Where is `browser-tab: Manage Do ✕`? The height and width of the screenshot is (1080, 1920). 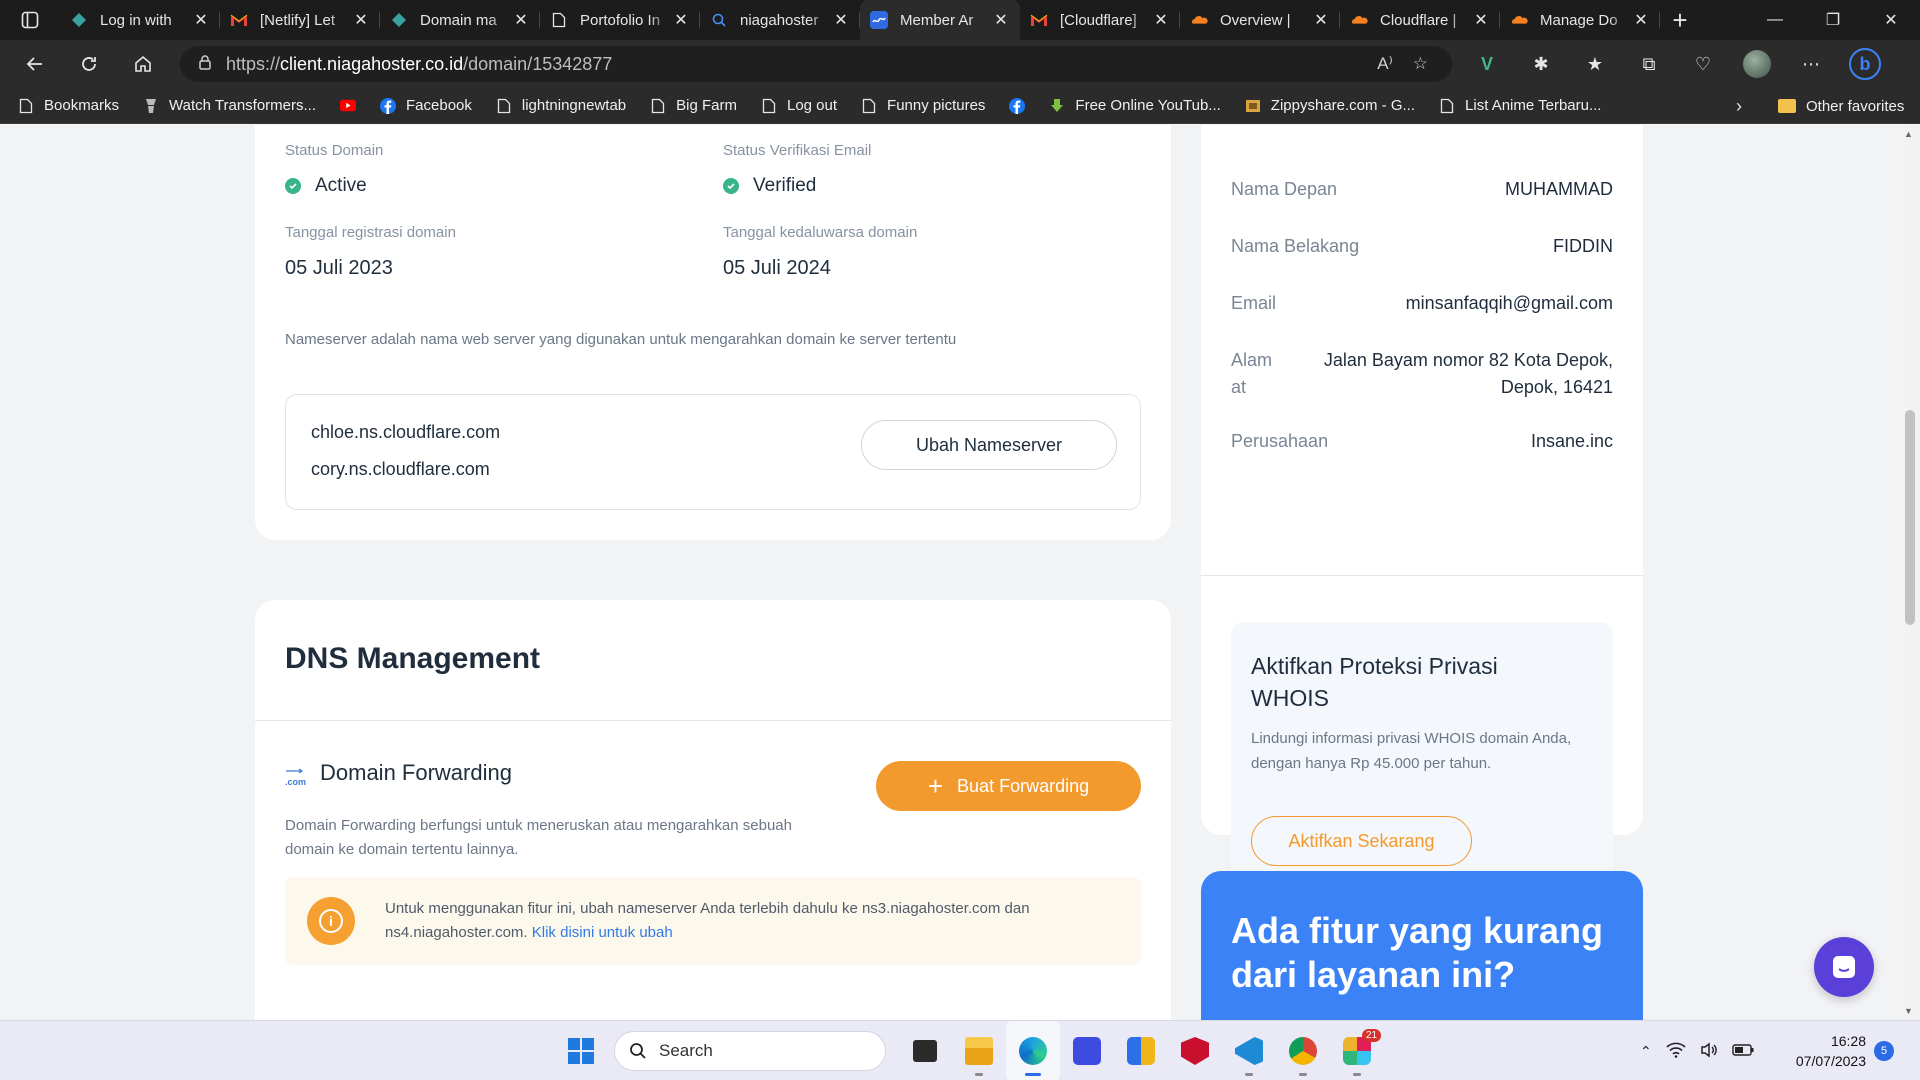 browser-tab: Manage Do ✕ is located at coordinates (1580, 20).